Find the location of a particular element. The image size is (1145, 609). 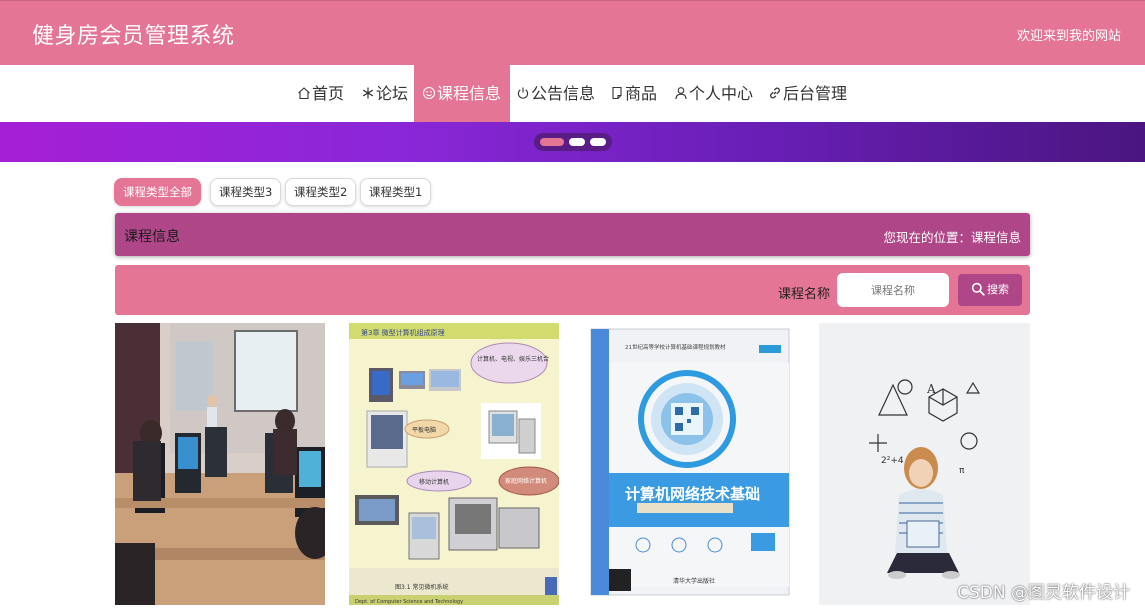

home-icon is located at coordinates (304, 93).